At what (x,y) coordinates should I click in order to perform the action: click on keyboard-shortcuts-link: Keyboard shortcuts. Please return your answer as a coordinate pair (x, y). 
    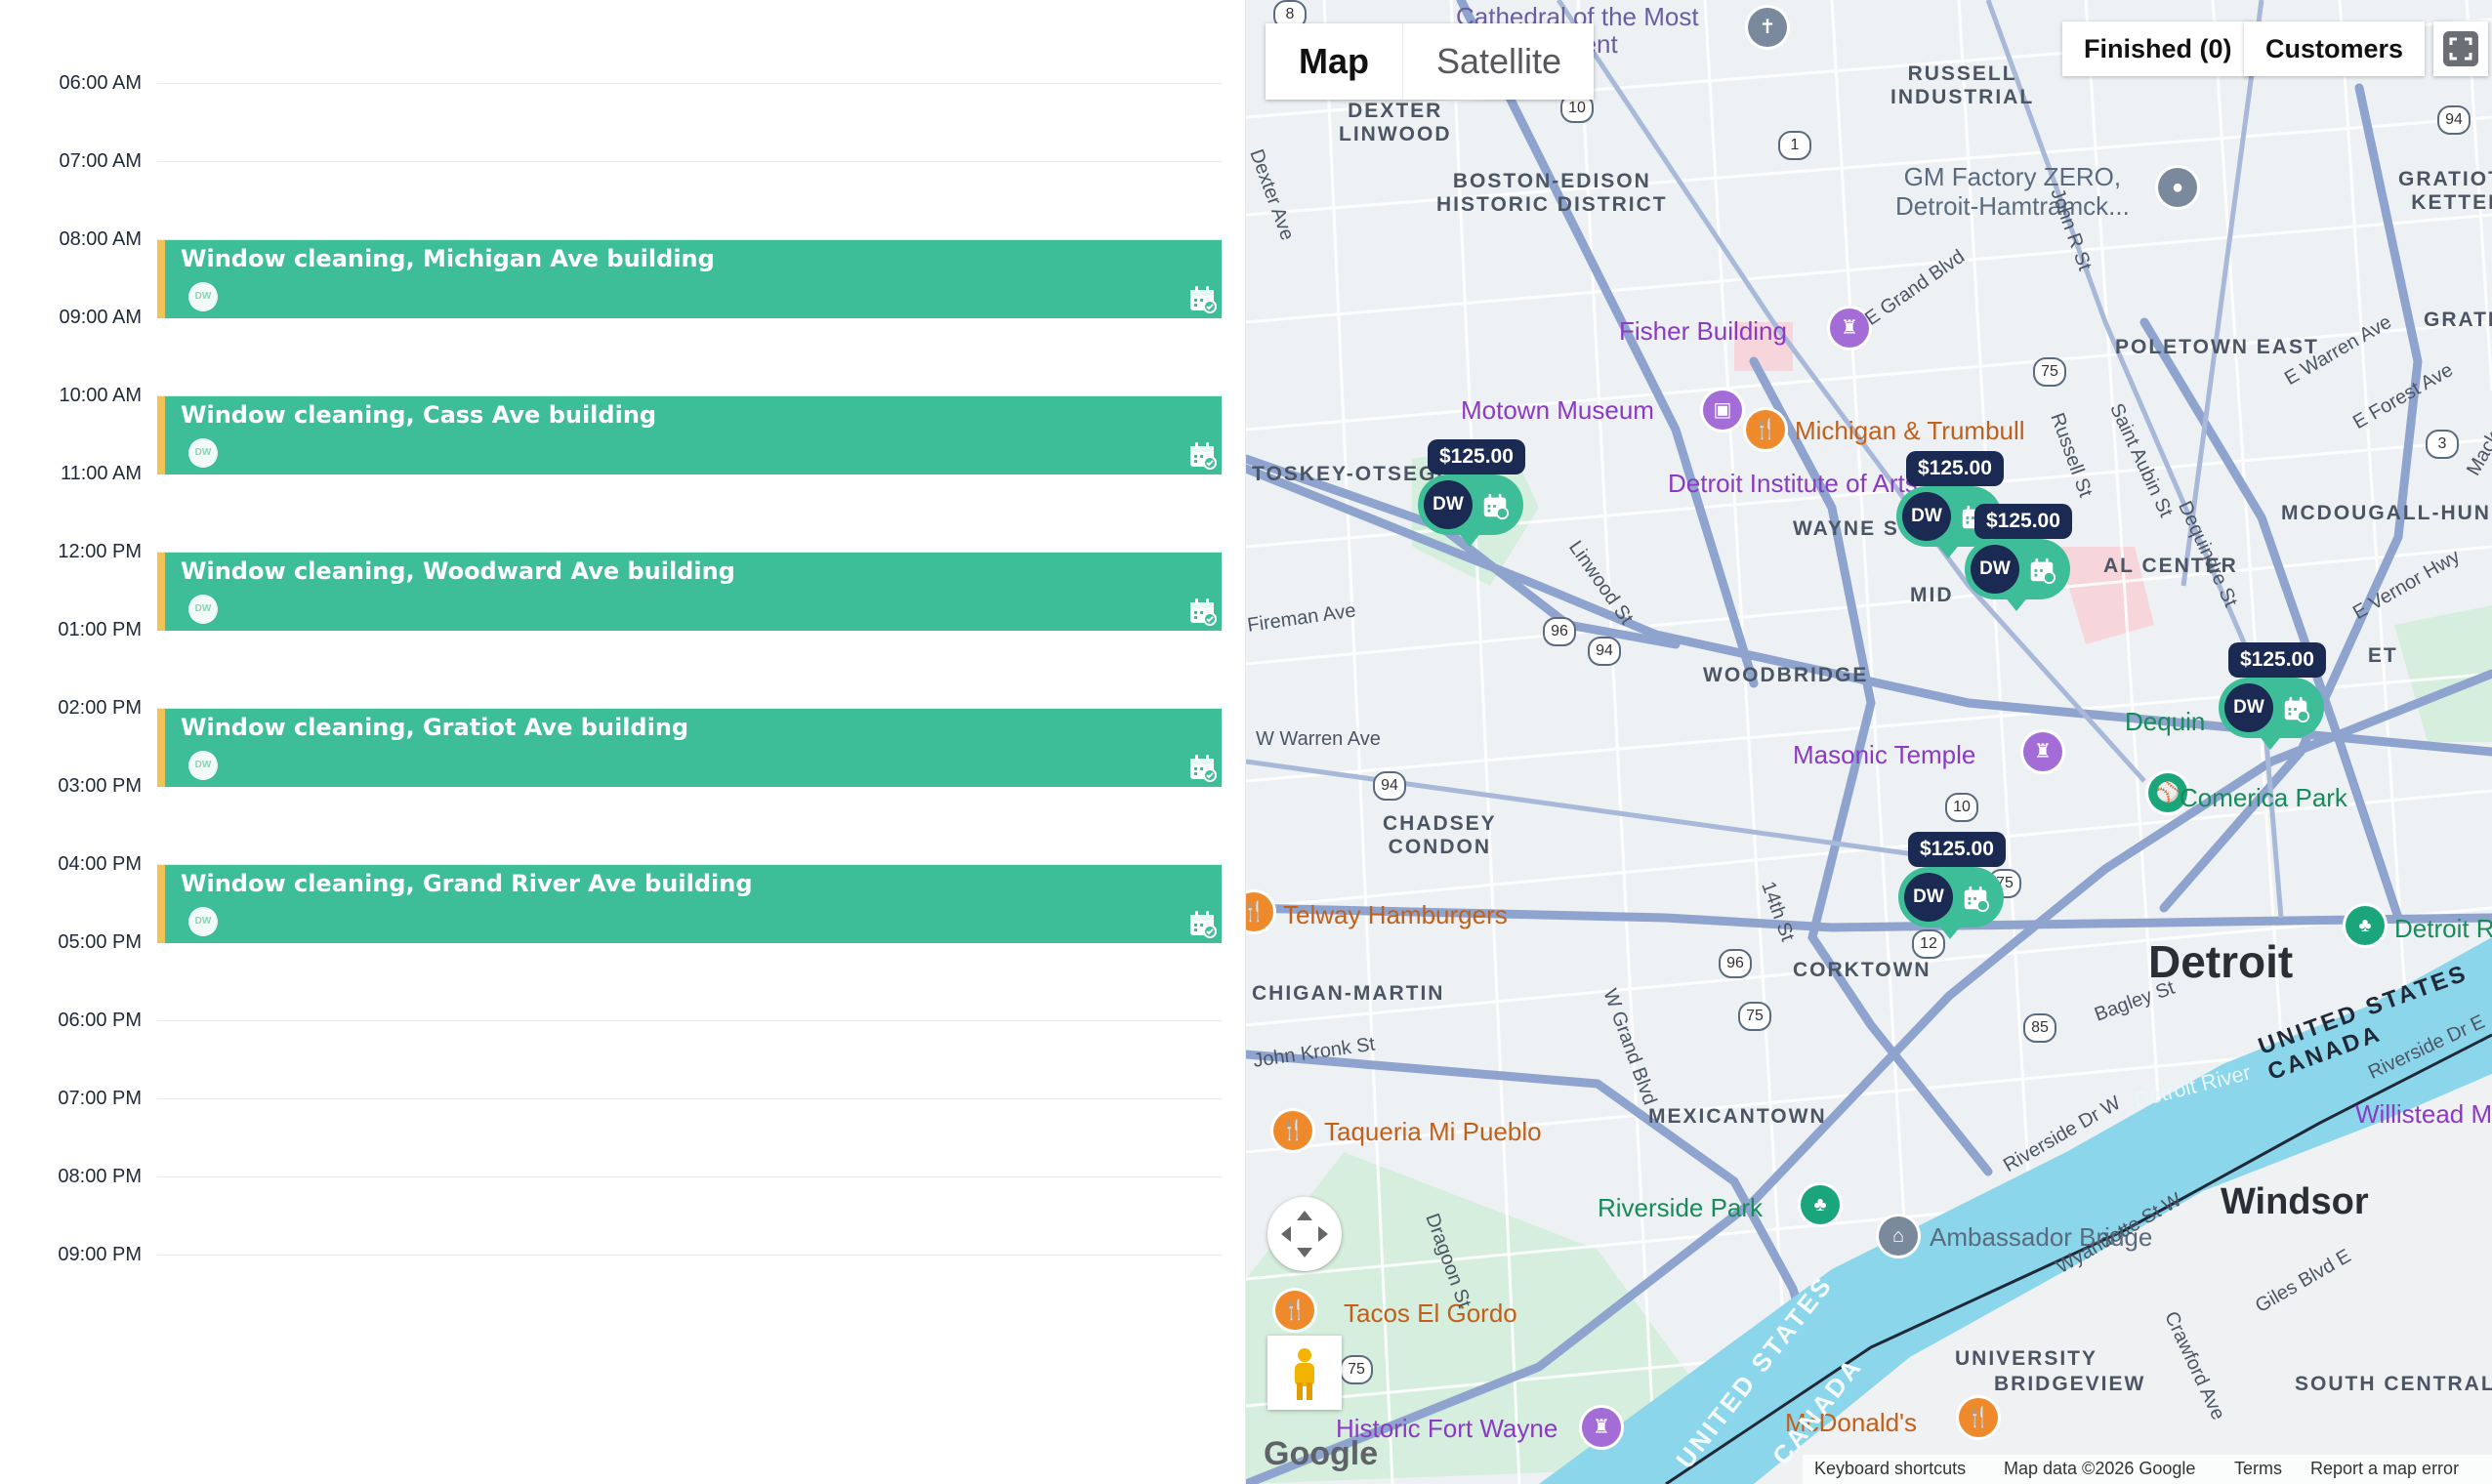
    Looking at the image, I should click on (1890, 1469).